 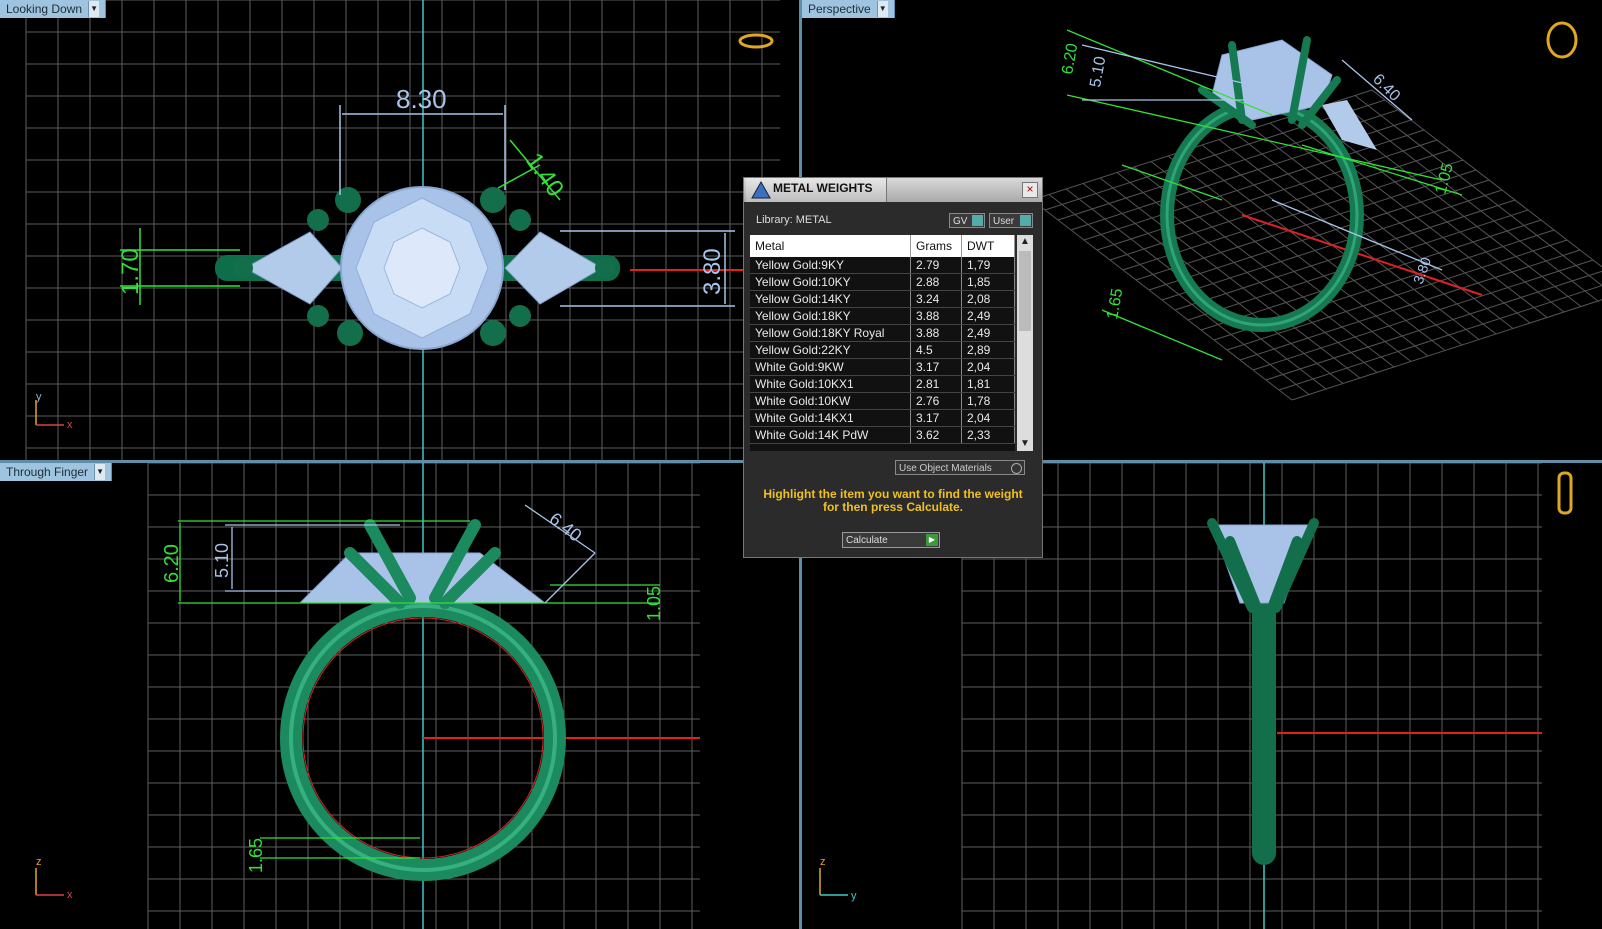 What do you see at coordinates (830, 384) in the screenshot?
I see `cell-metal: White Gold:10KX1` at bounding box center [830, 384].